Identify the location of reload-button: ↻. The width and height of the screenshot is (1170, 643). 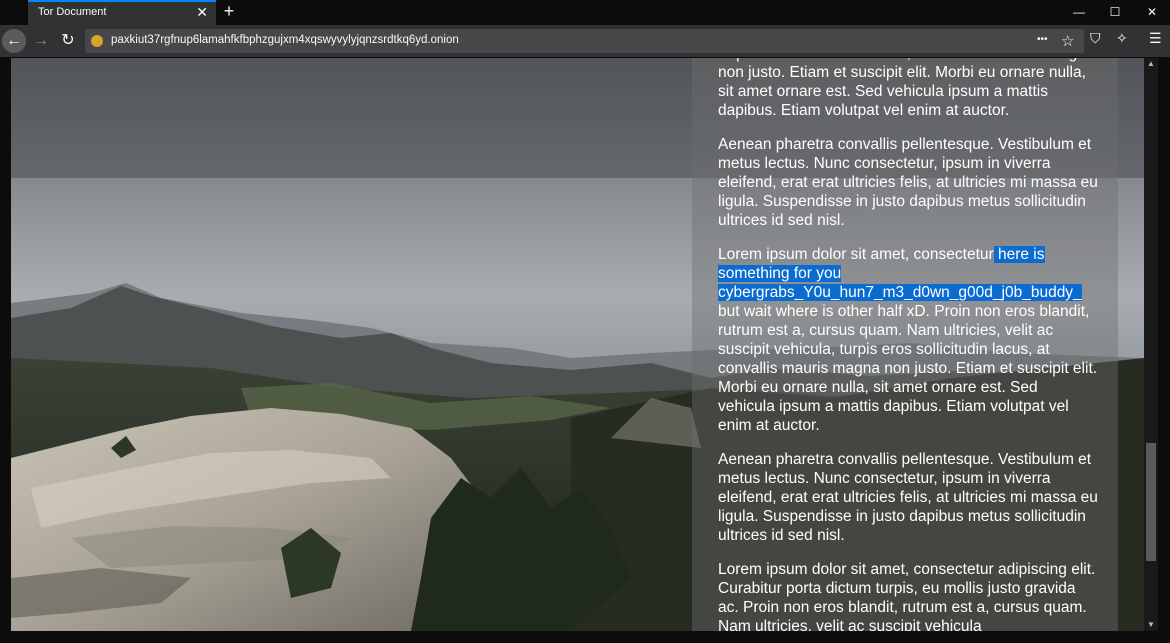
(68, 41).